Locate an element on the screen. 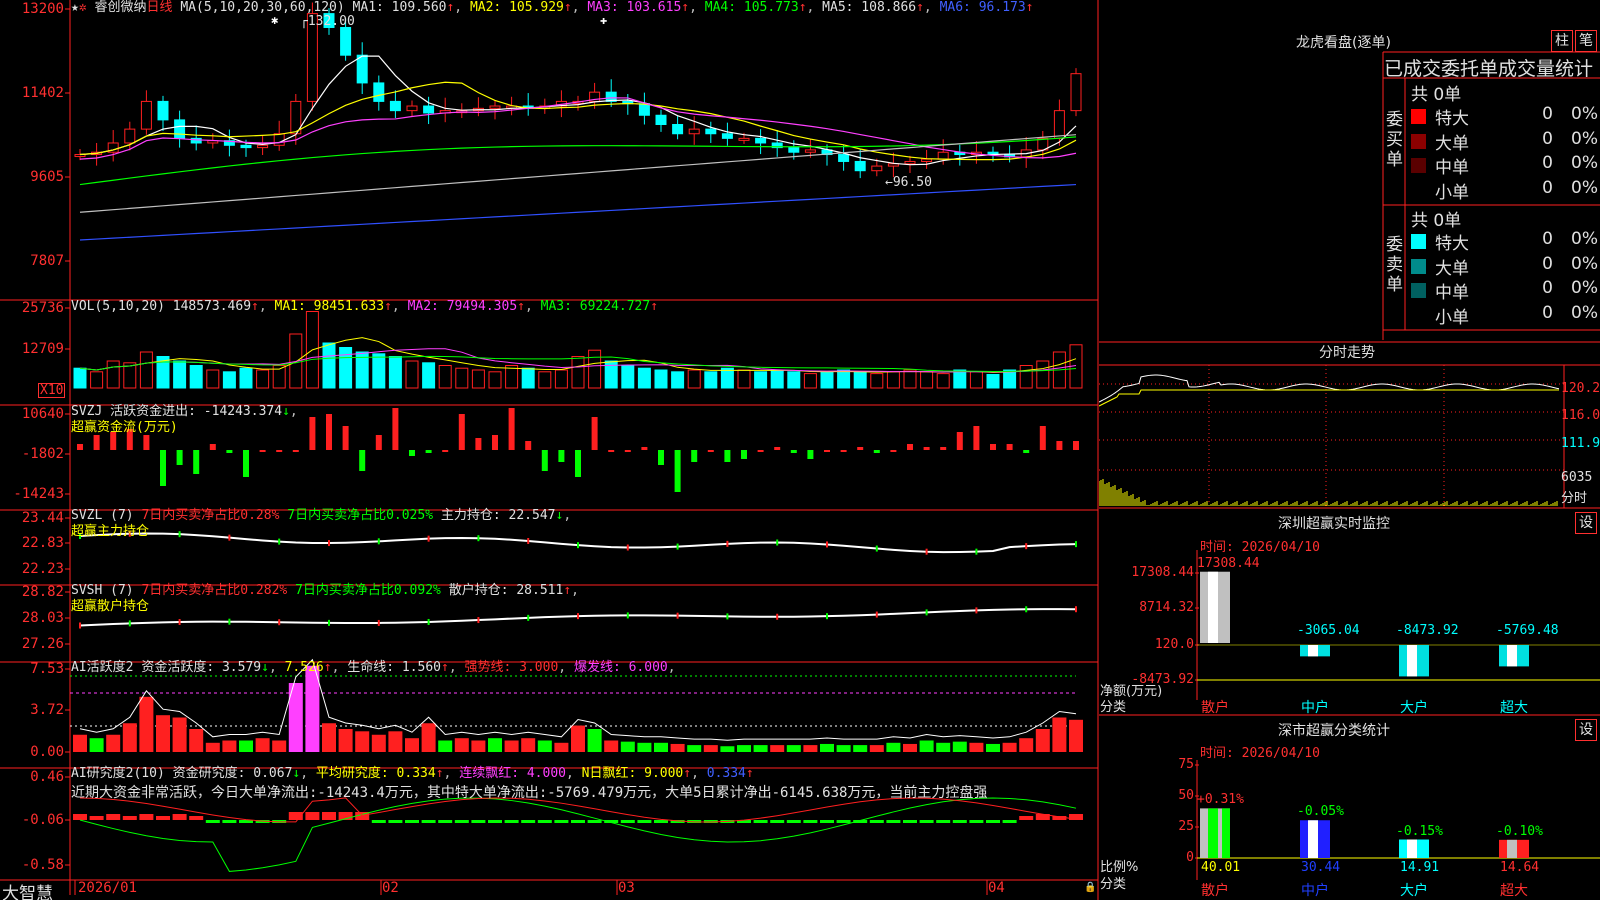 The image size is (1600, 900). y-axis-label: 9605 is located at coordinates (47, 177).